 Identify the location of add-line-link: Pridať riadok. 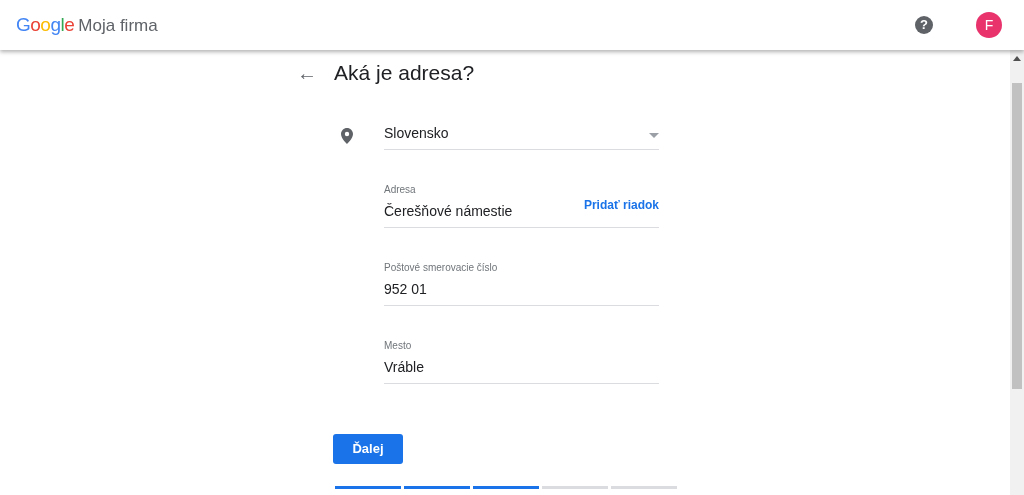
(621, 205).